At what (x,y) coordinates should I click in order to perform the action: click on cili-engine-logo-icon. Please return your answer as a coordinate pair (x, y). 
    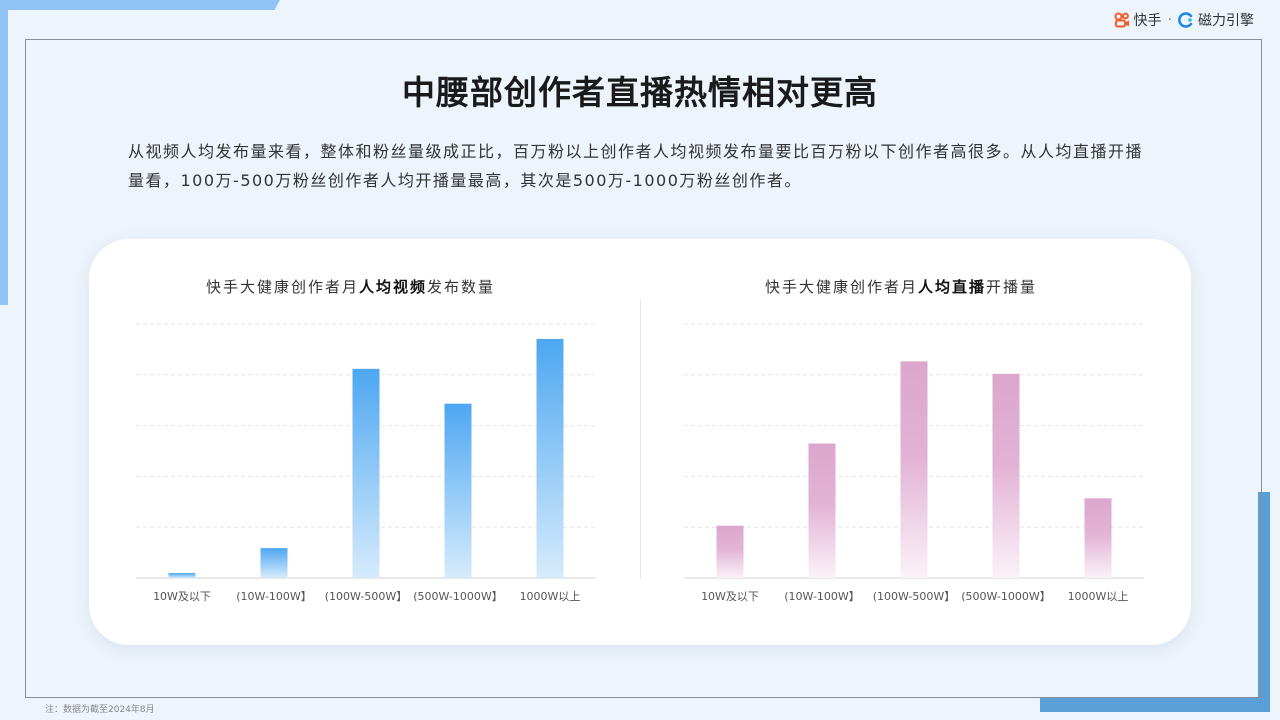
    Looking at the image, I should click on (1185, 20).